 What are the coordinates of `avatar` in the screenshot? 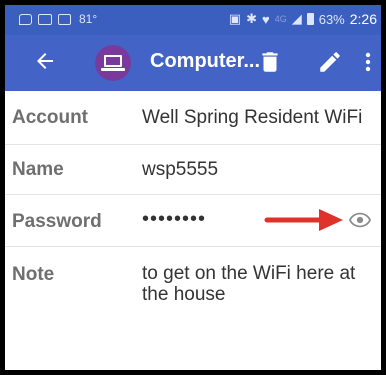 It's located at (113, 63).